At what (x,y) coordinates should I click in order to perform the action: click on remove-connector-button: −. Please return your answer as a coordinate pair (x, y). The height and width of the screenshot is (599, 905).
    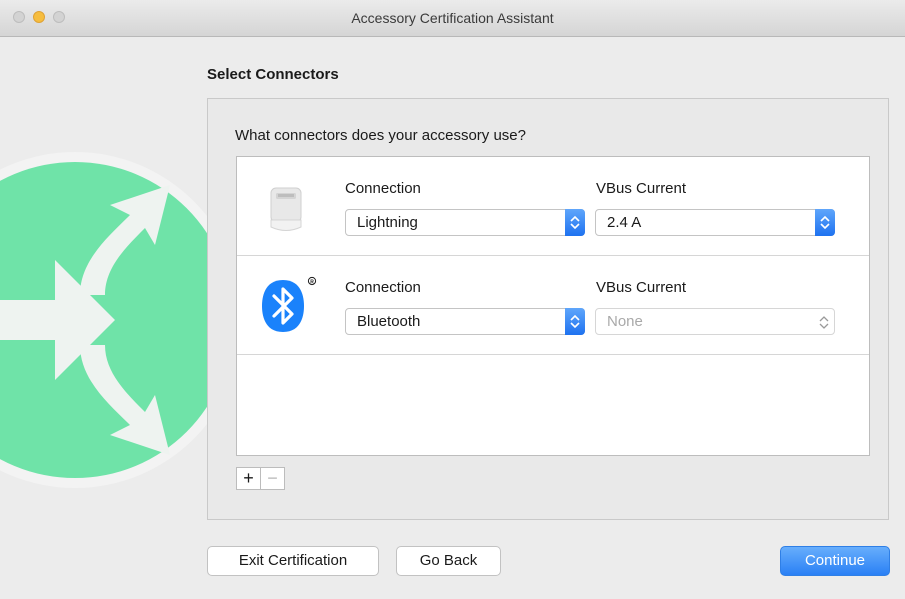
    Looking at the image, I should click on (272, 478).